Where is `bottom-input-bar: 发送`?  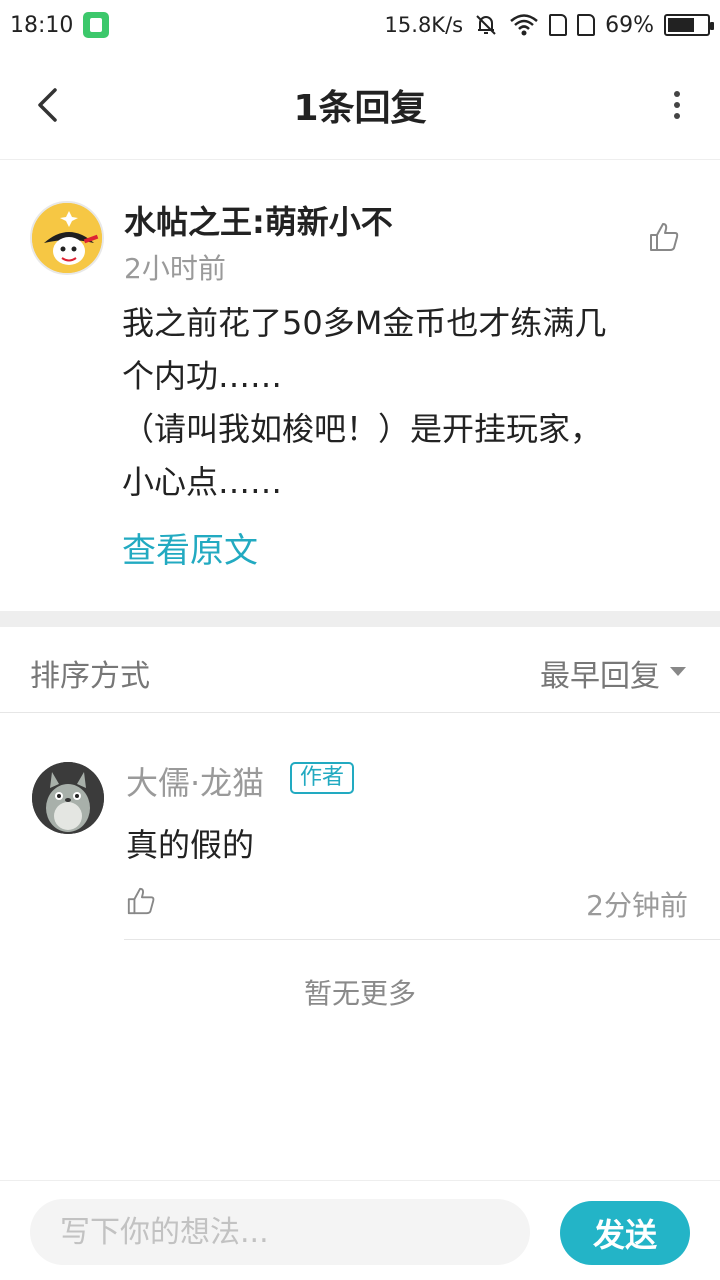
bottom-input-bar: 发送 is located at coordinates (360, 1230).